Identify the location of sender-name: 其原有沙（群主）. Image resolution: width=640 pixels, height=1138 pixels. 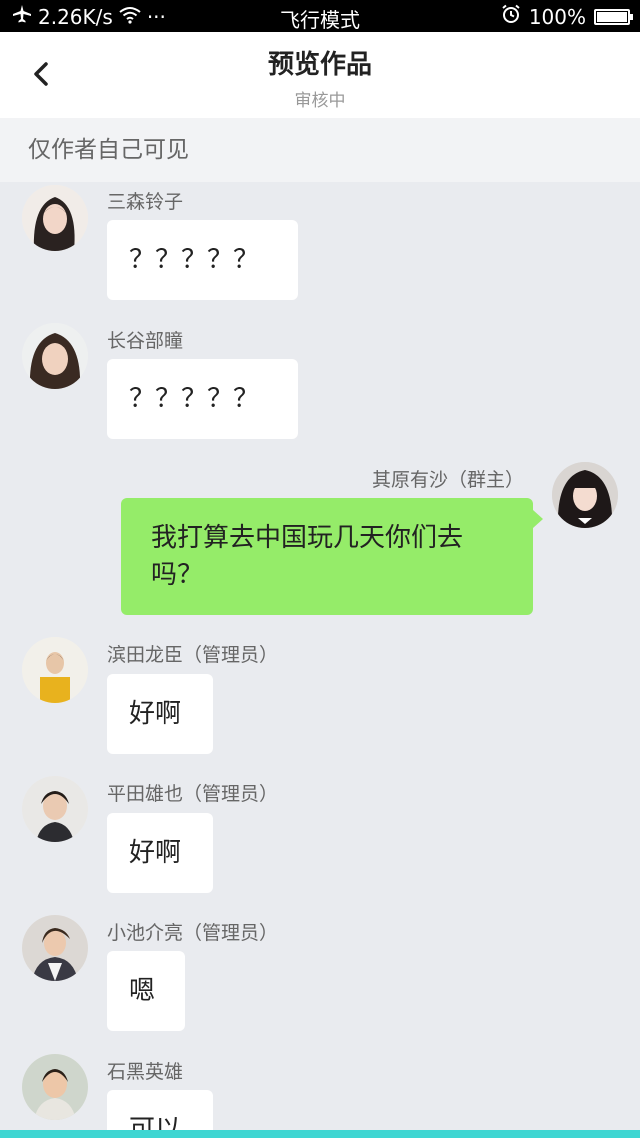
(447, 480).